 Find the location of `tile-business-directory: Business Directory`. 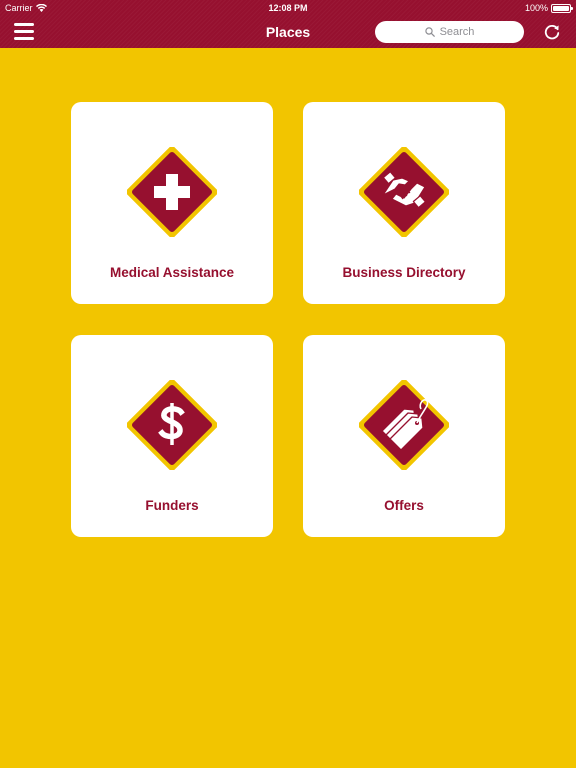

tile-business-directory: Business Directory is located at coordinates (404, 203).